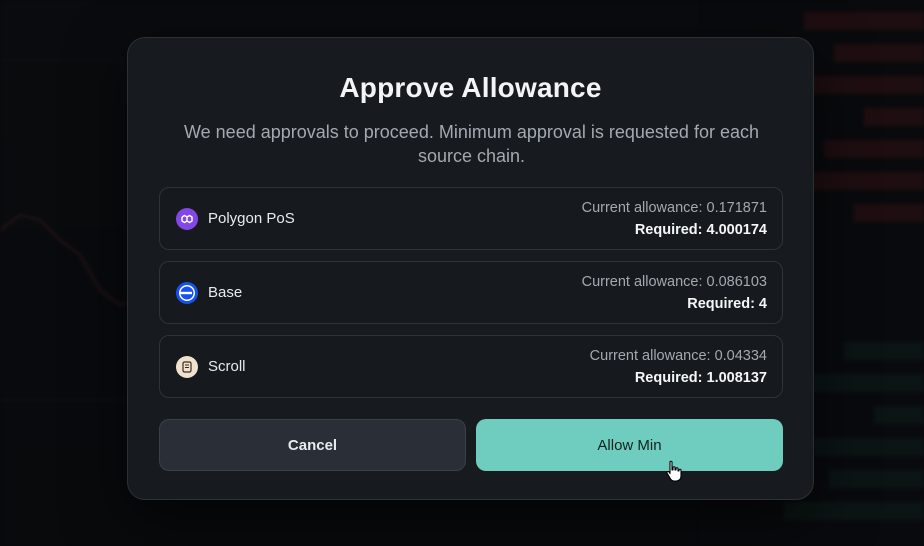 The image size is (924, 546). I want to click on current-allowance: Current allowance: 0.171871, so click(674, 208).